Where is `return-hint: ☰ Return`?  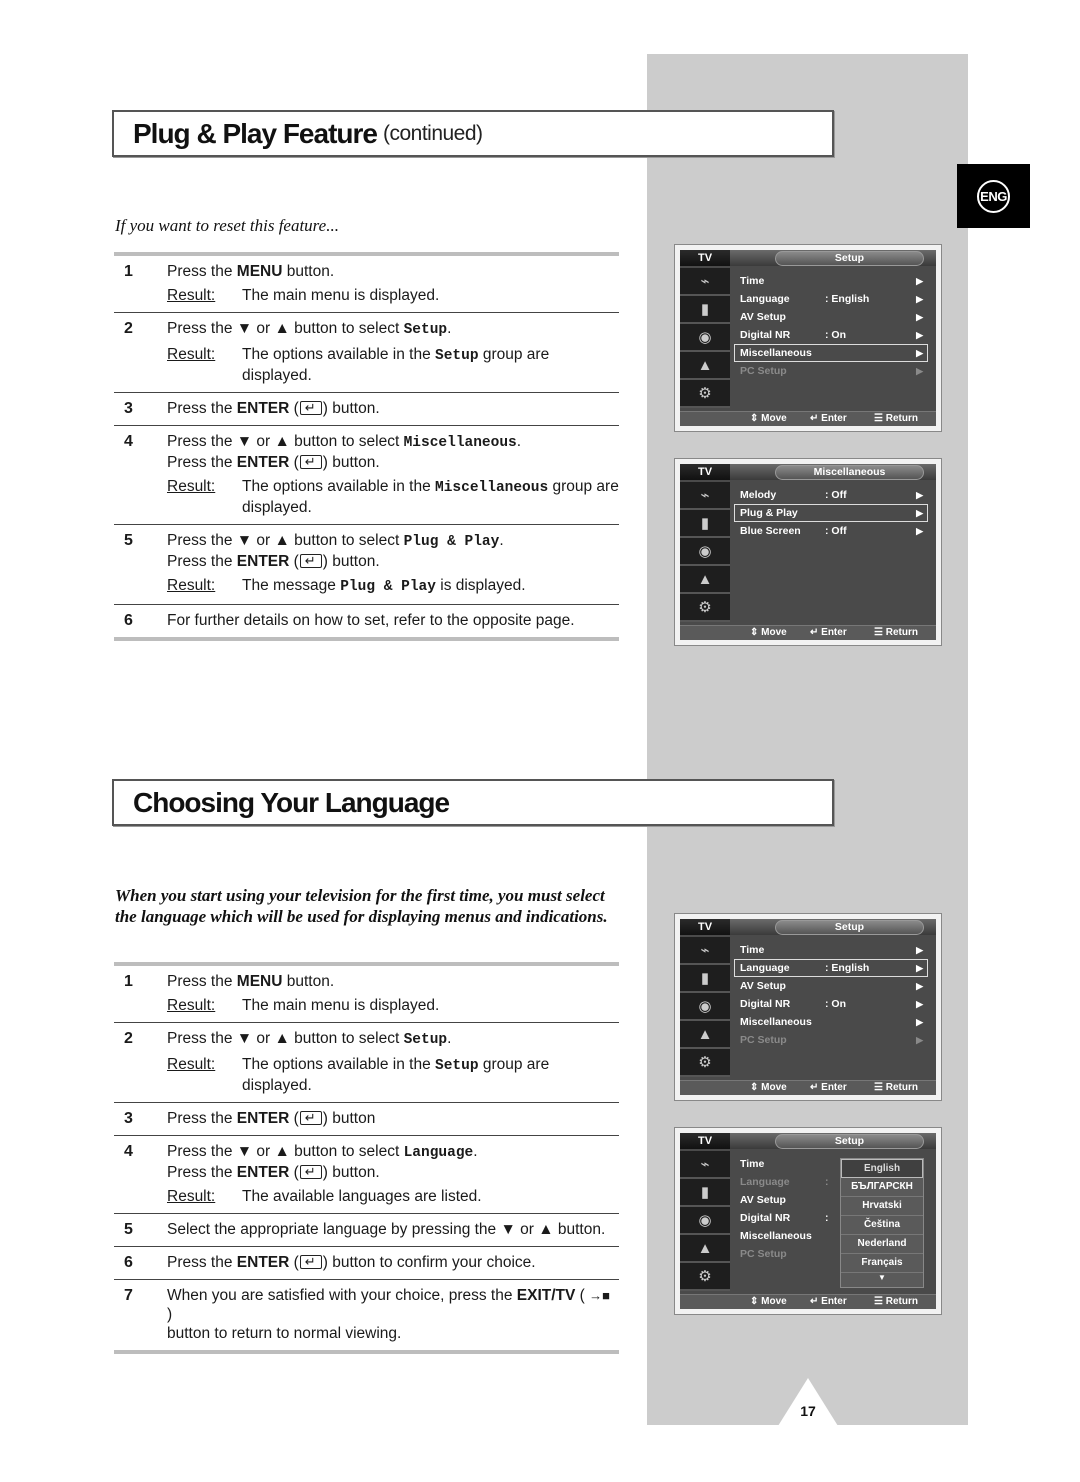 return-hint: ☰ Return is located at coordinates (896, 418).